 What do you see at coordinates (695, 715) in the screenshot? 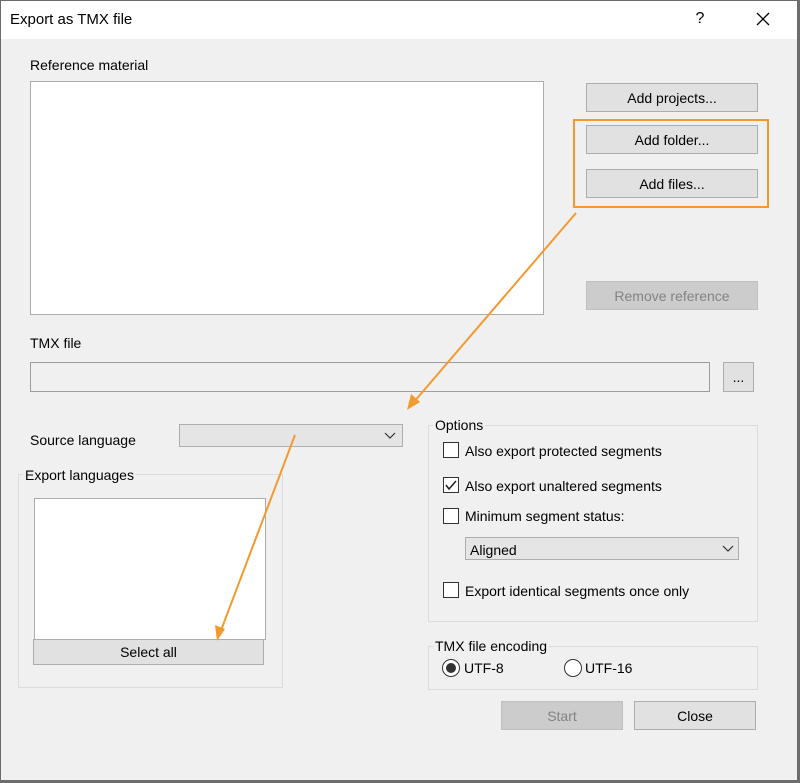
I see `close-button: Close` at bounding box center [695, 715].